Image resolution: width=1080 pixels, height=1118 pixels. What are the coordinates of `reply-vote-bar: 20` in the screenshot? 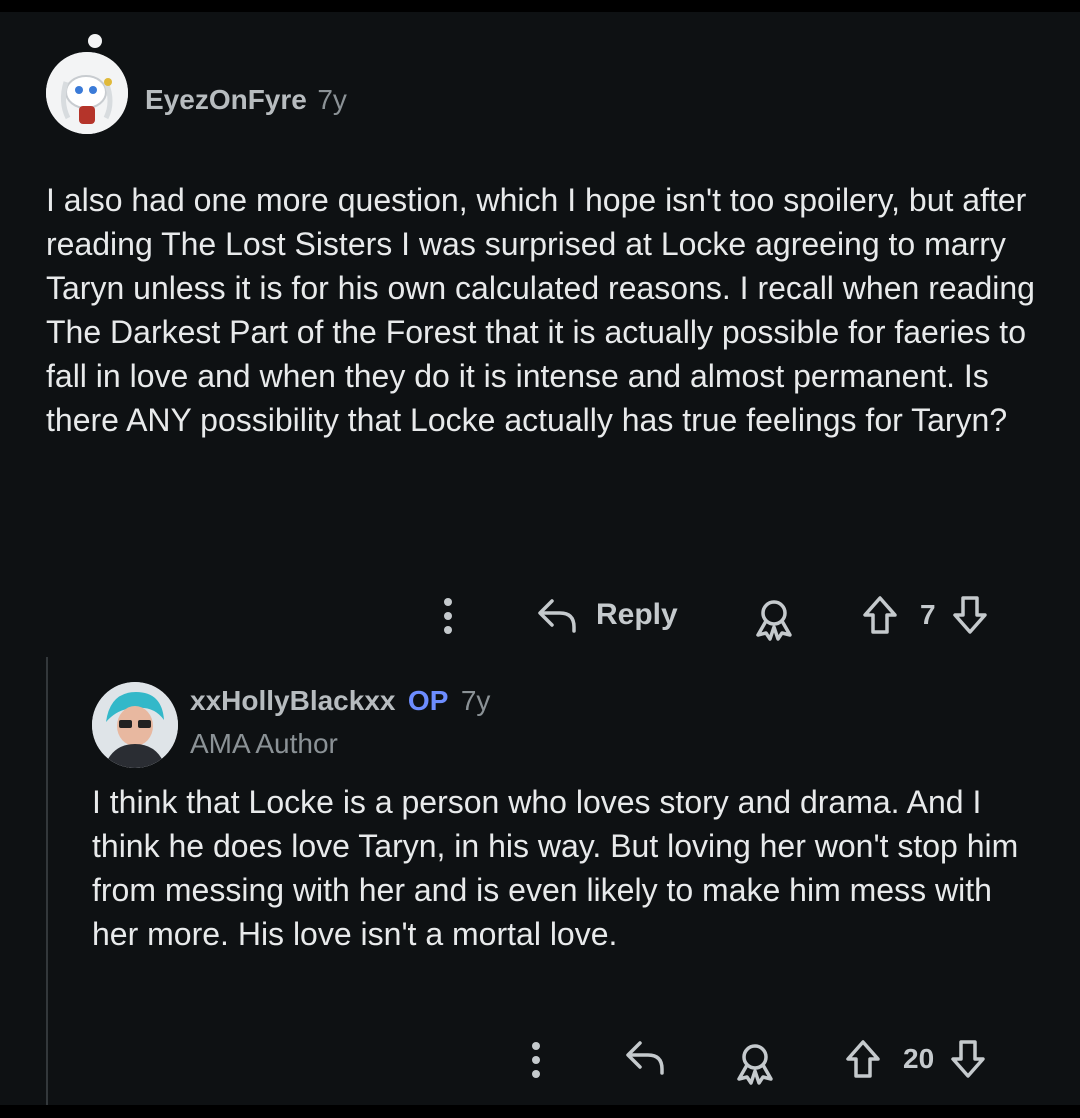 It's located at (915, 1059).